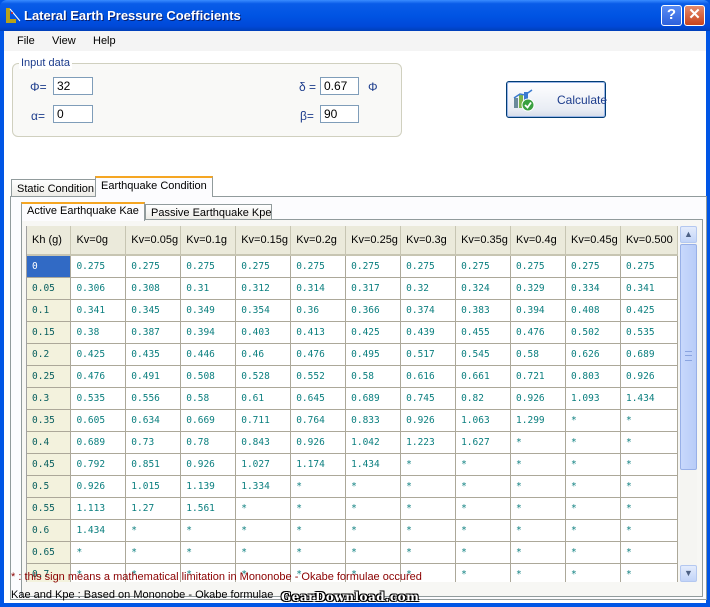  I want to click on row-header-kh: 0.35, so click(49, 420).